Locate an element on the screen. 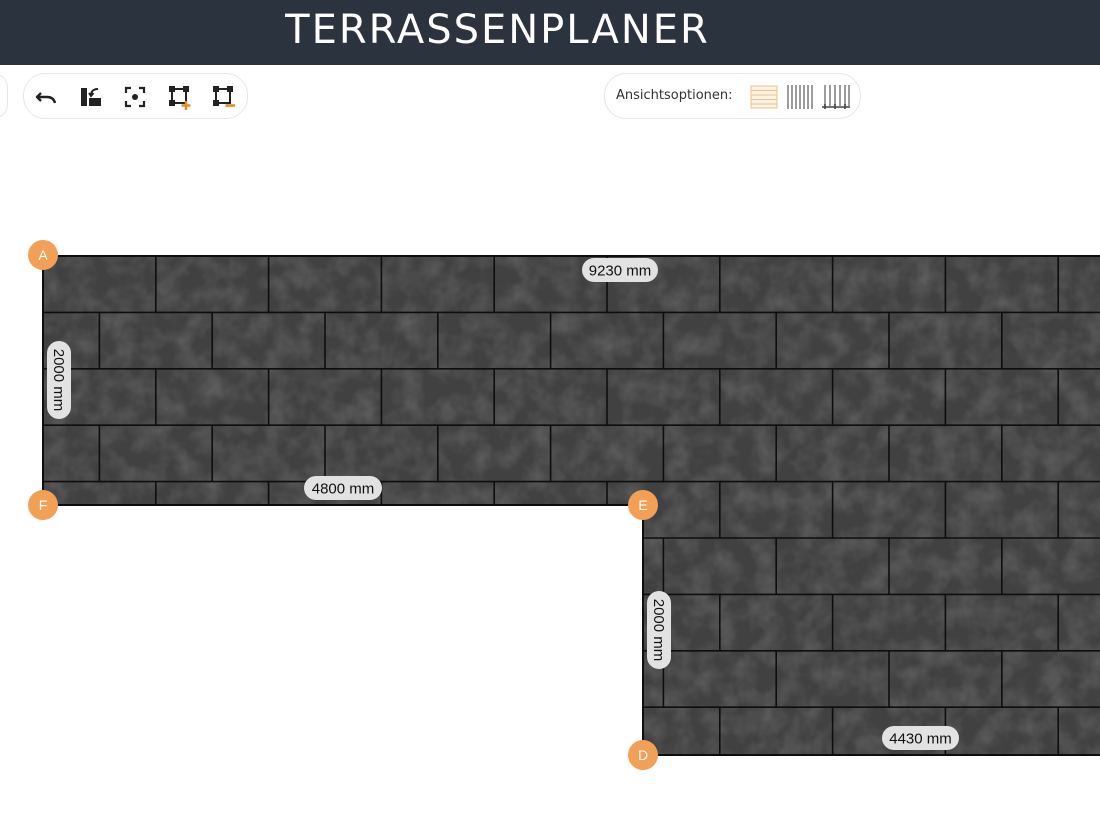  dimension-inner-bottom: 4800 mm is located at coordinates (343, 488).